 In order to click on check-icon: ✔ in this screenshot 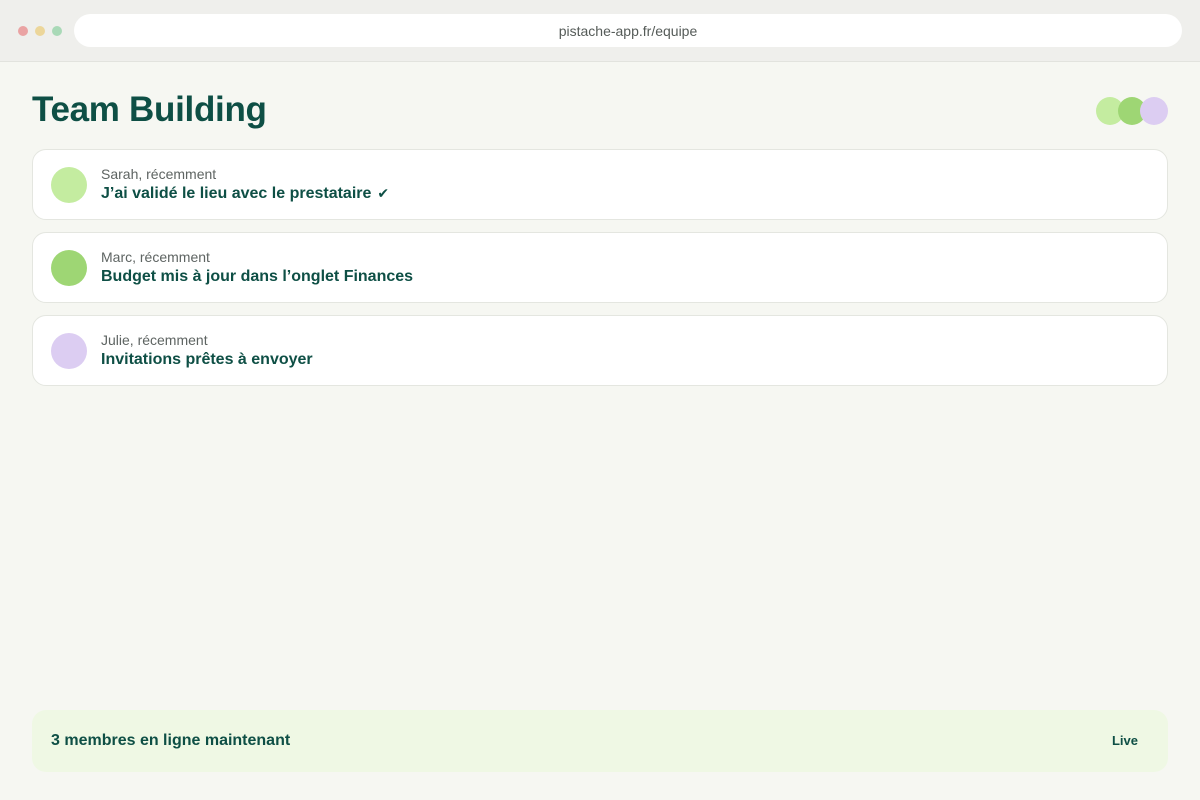, I will do `click(383, 193)`.